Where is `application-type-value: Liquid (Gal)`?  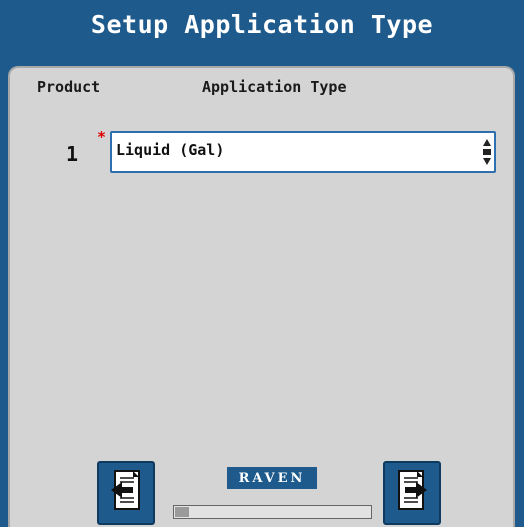
application-type-value: Liquid (Gal) is located at coordinates (170, 150).